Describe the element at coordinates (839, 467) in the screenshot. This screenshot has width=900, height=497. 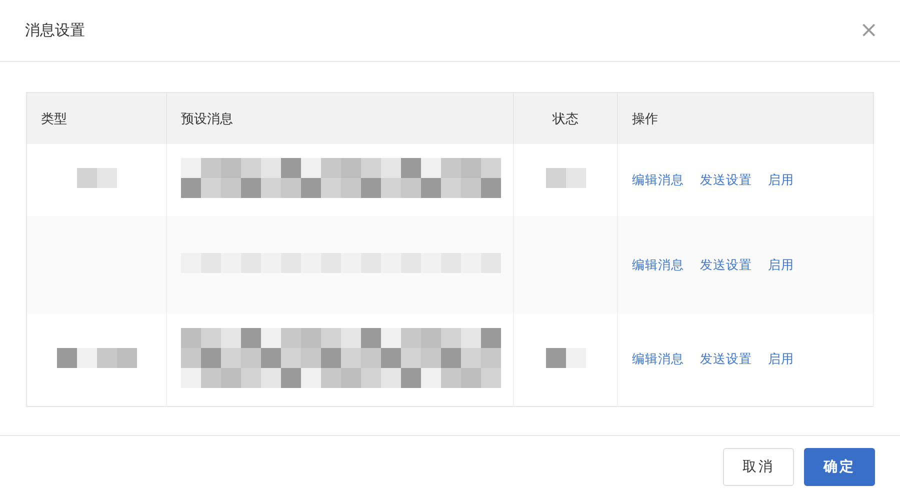
I see `confirm-button: 确定` at that location.